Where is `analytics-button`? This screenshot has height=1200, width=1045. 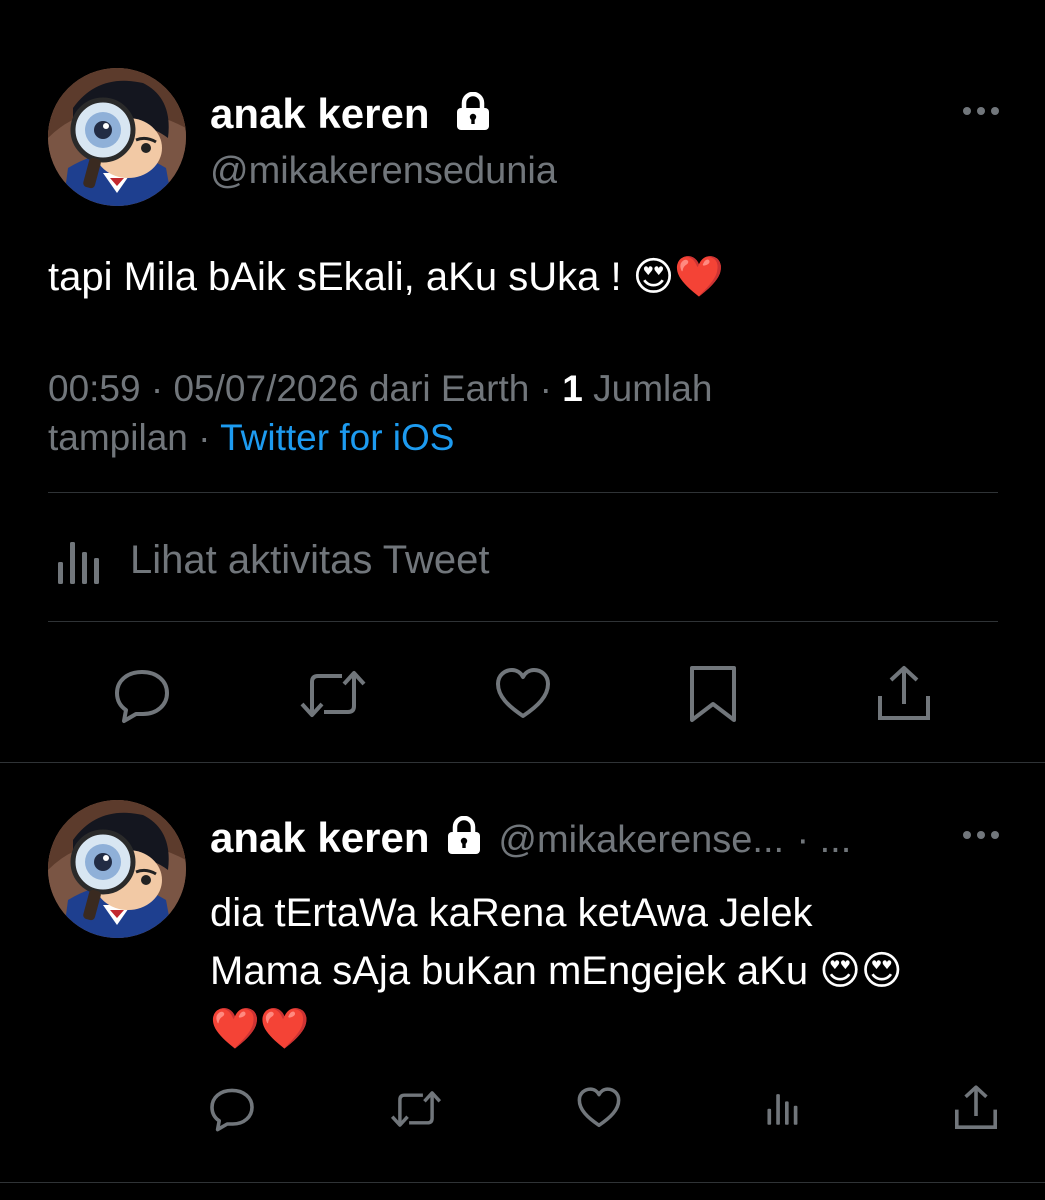
analytics-button is located at coordinates (785, 1108).